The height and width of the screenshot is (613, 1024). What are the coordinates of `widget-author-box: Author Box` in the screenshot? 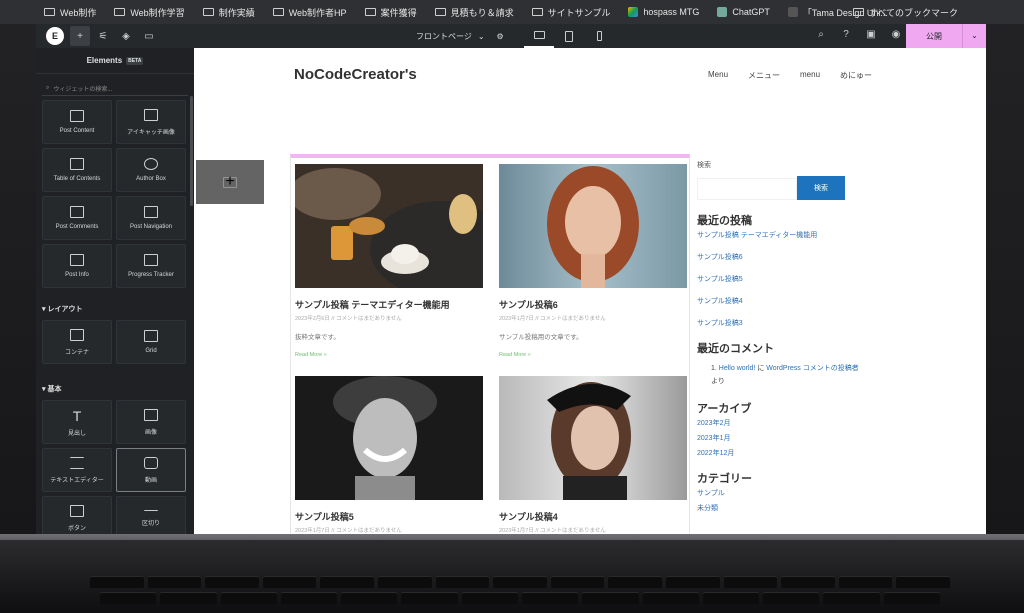 It's located at (151, 170).